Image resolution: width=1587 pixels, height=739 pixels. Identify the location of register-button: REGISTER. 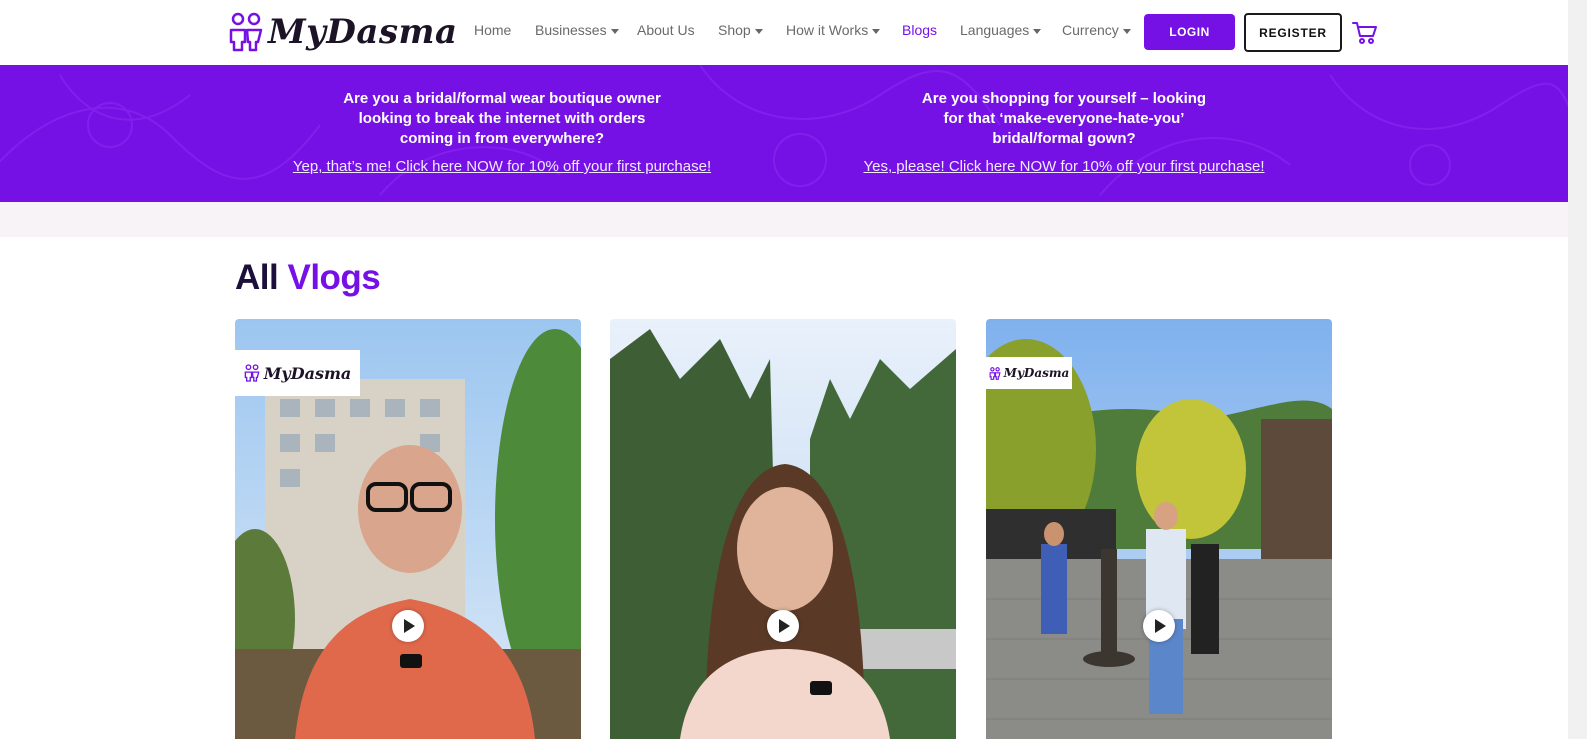
(1293, 32).